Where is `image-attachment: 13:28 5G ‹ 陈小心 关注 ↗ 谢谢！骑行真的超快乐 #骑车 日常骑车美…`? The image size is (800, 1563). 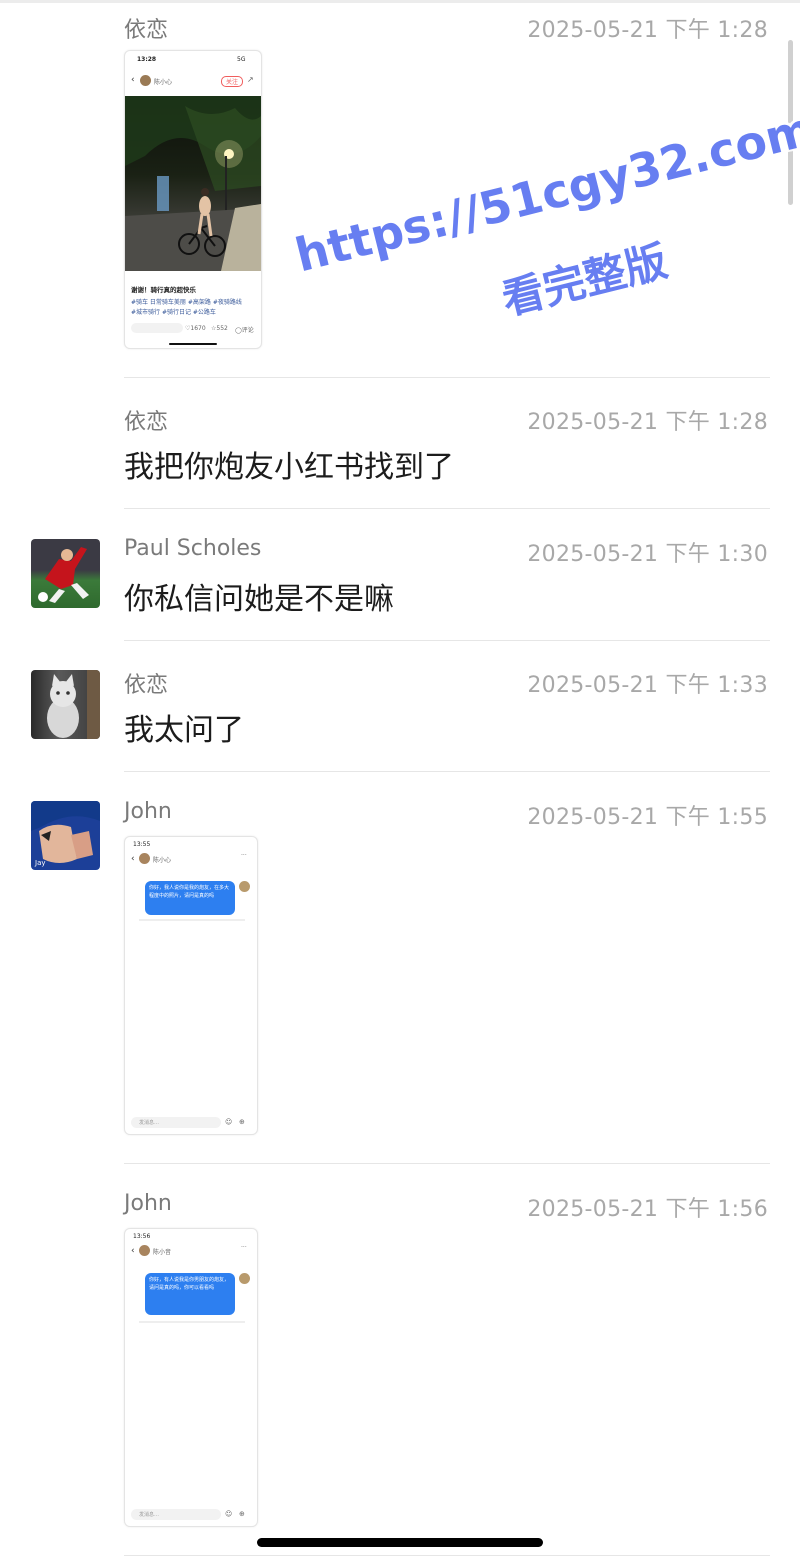
image-attachment: 13:28 5G ‹ 陈小心 关注 ↗ 谢谢！骑行真的超快乐 #骑车 日常骑车美… is located at coordinates (193, 199).